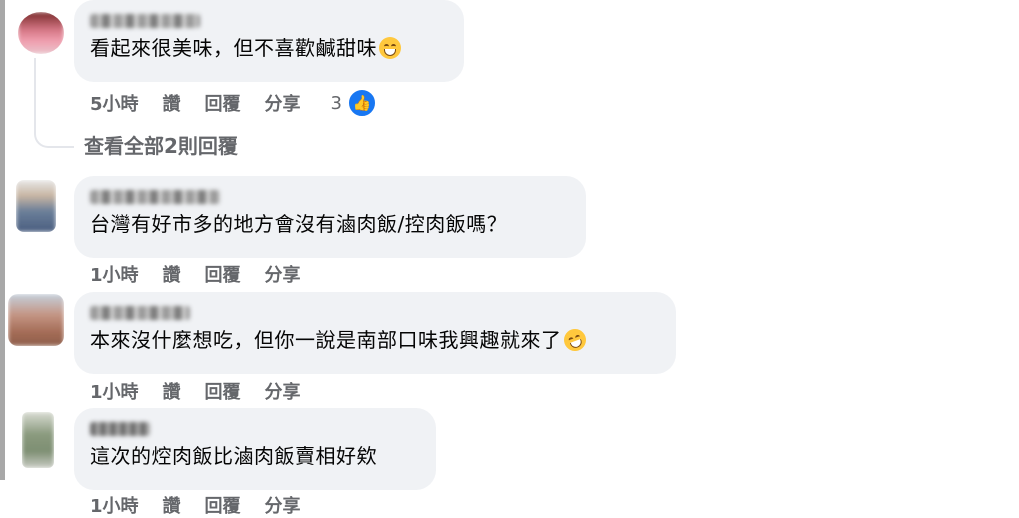 Image resolution: width=1019 pixels, height=518 pixels. I want to click on view-all-replies-link: 查看全部2則回覆, so click(161, 144).